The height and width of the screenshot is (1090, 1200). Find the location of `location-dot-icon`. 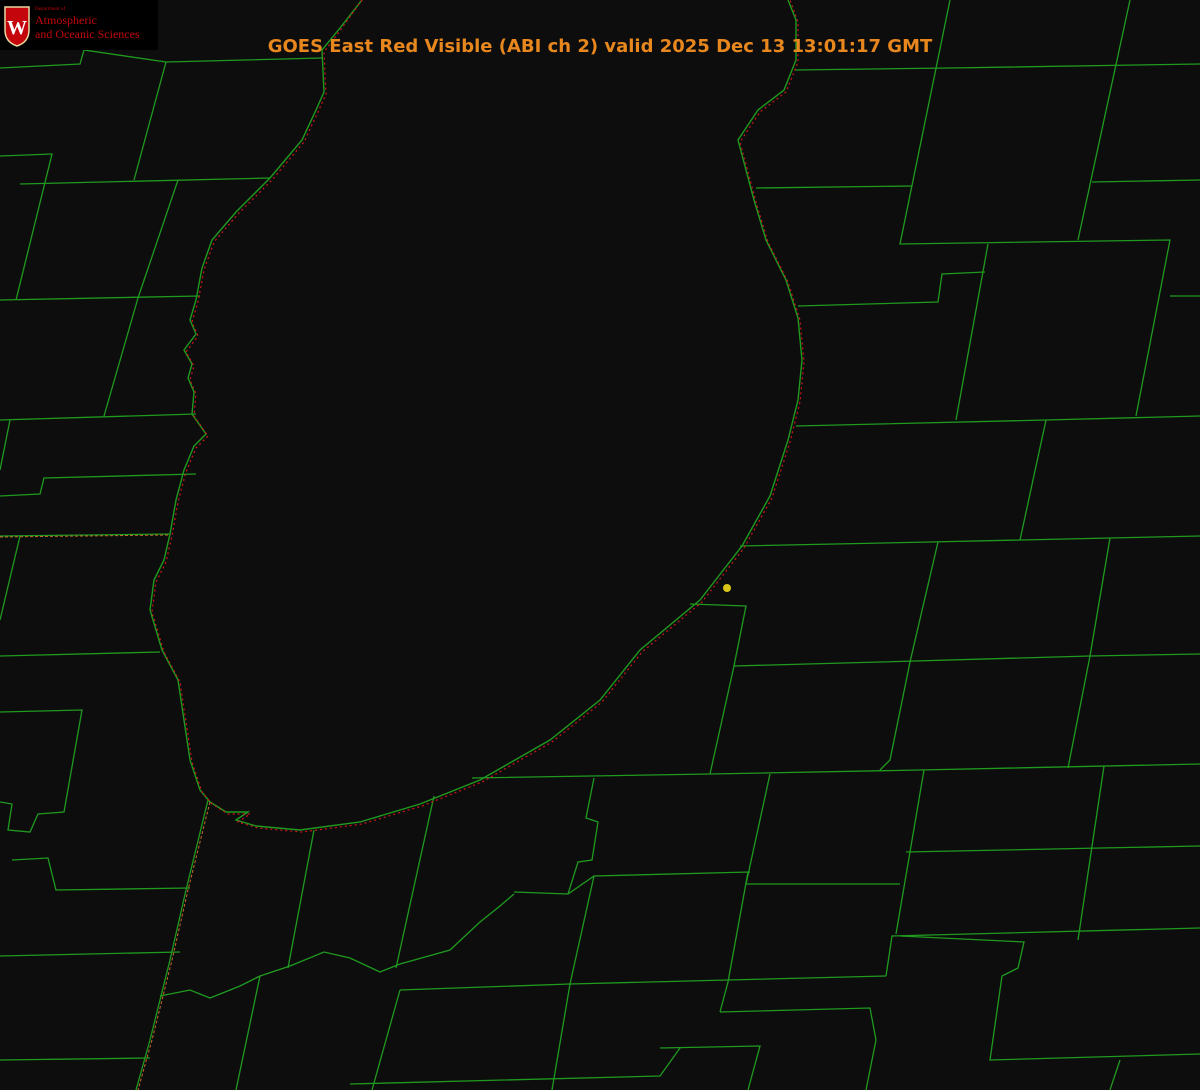

location-dot-icon is located at coordinates (727, 588).